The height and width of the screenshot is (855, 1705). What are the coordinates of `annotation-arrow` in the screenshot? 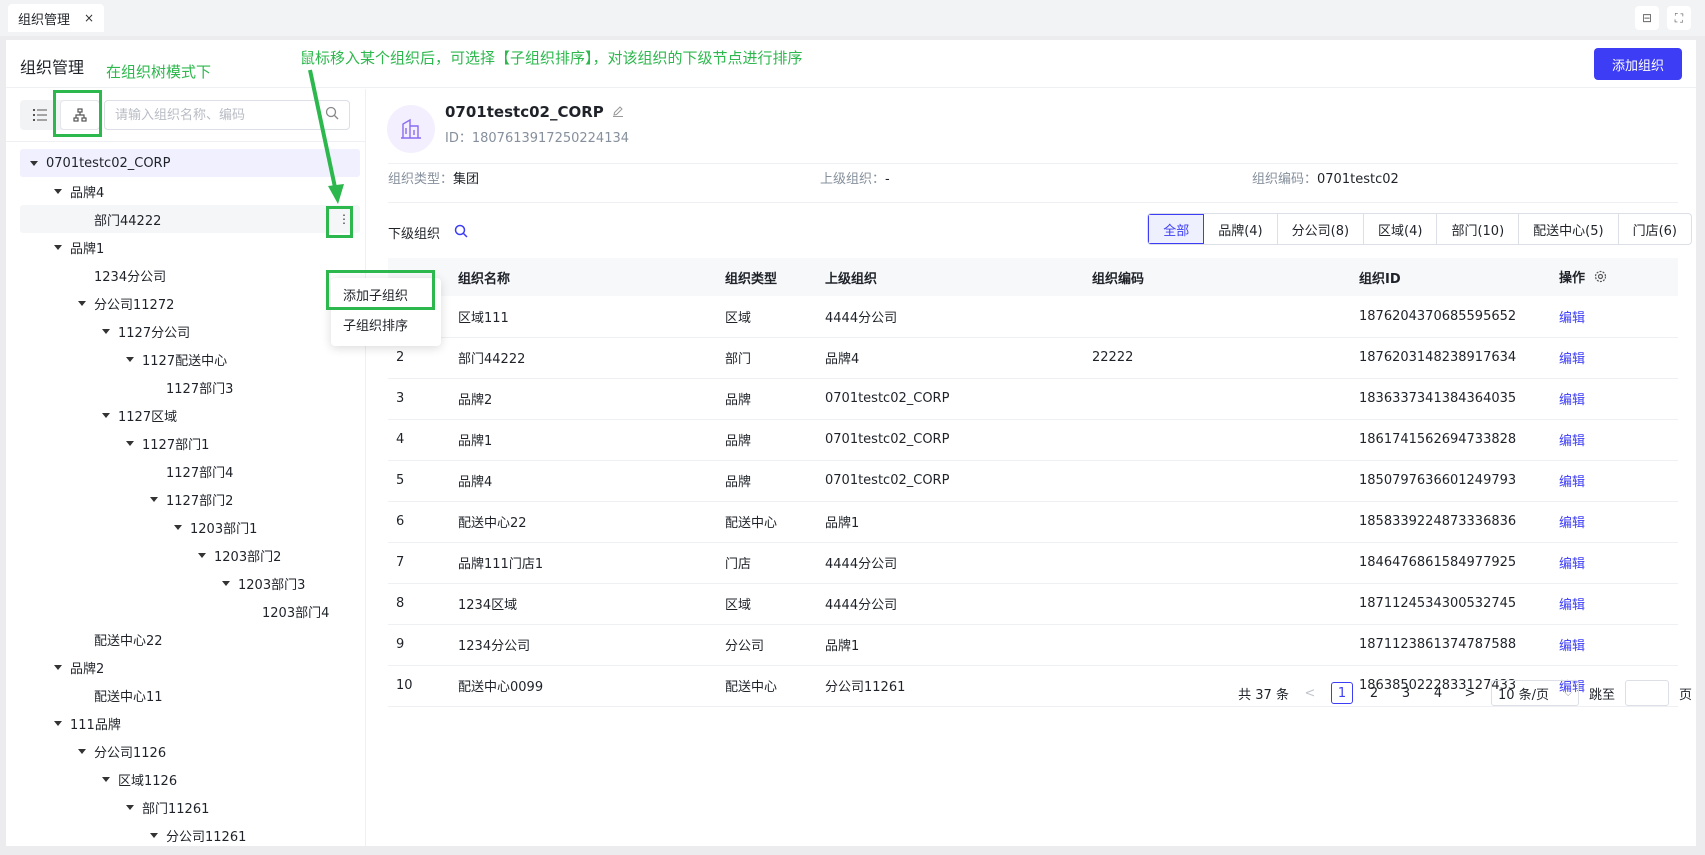 It's located at (326, 136).